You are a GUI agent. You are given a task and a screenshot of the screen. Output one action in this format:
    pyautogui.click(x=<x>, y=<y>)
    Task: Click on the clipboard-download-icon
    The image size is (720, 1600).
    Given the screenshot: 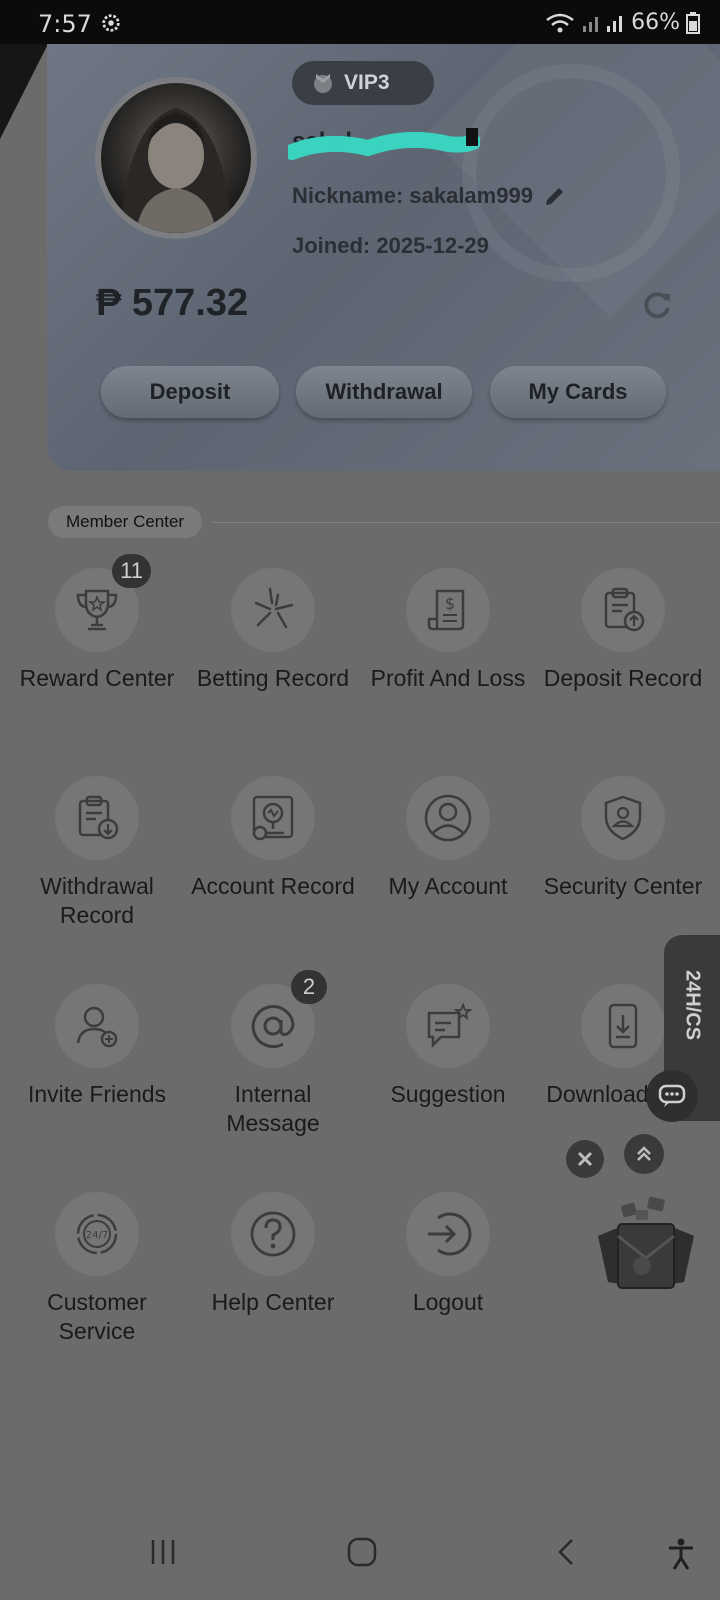 What is the action you would take?
    pyautogui.click(x=98, y=817)
    